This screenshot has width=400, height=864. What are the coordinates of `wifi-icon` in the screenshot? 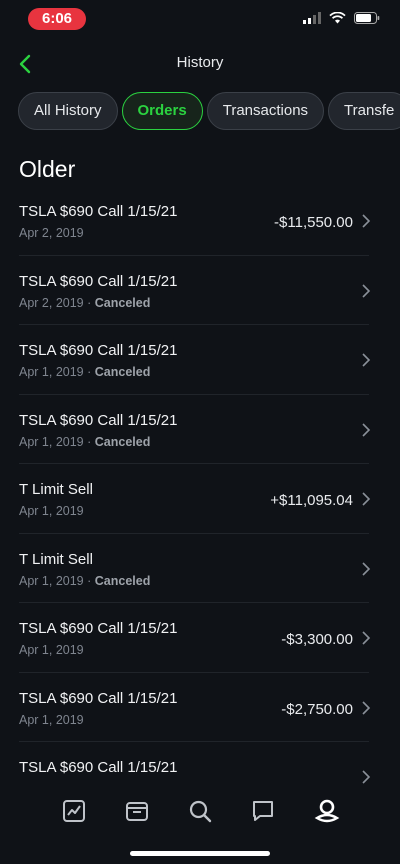 It's located at (337, 18).